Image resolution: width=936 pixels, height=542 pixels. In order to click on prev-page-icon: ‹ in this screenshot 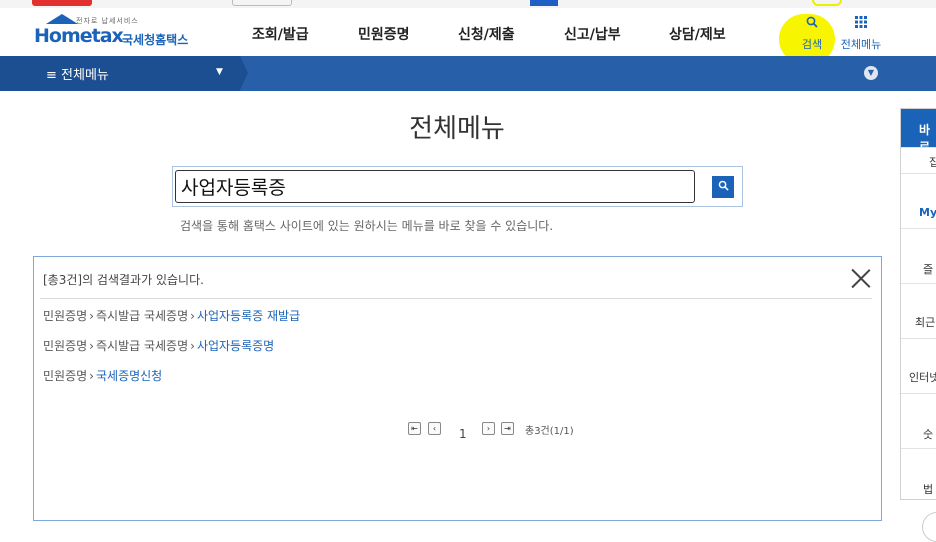, I will do `click(434, 428)`.